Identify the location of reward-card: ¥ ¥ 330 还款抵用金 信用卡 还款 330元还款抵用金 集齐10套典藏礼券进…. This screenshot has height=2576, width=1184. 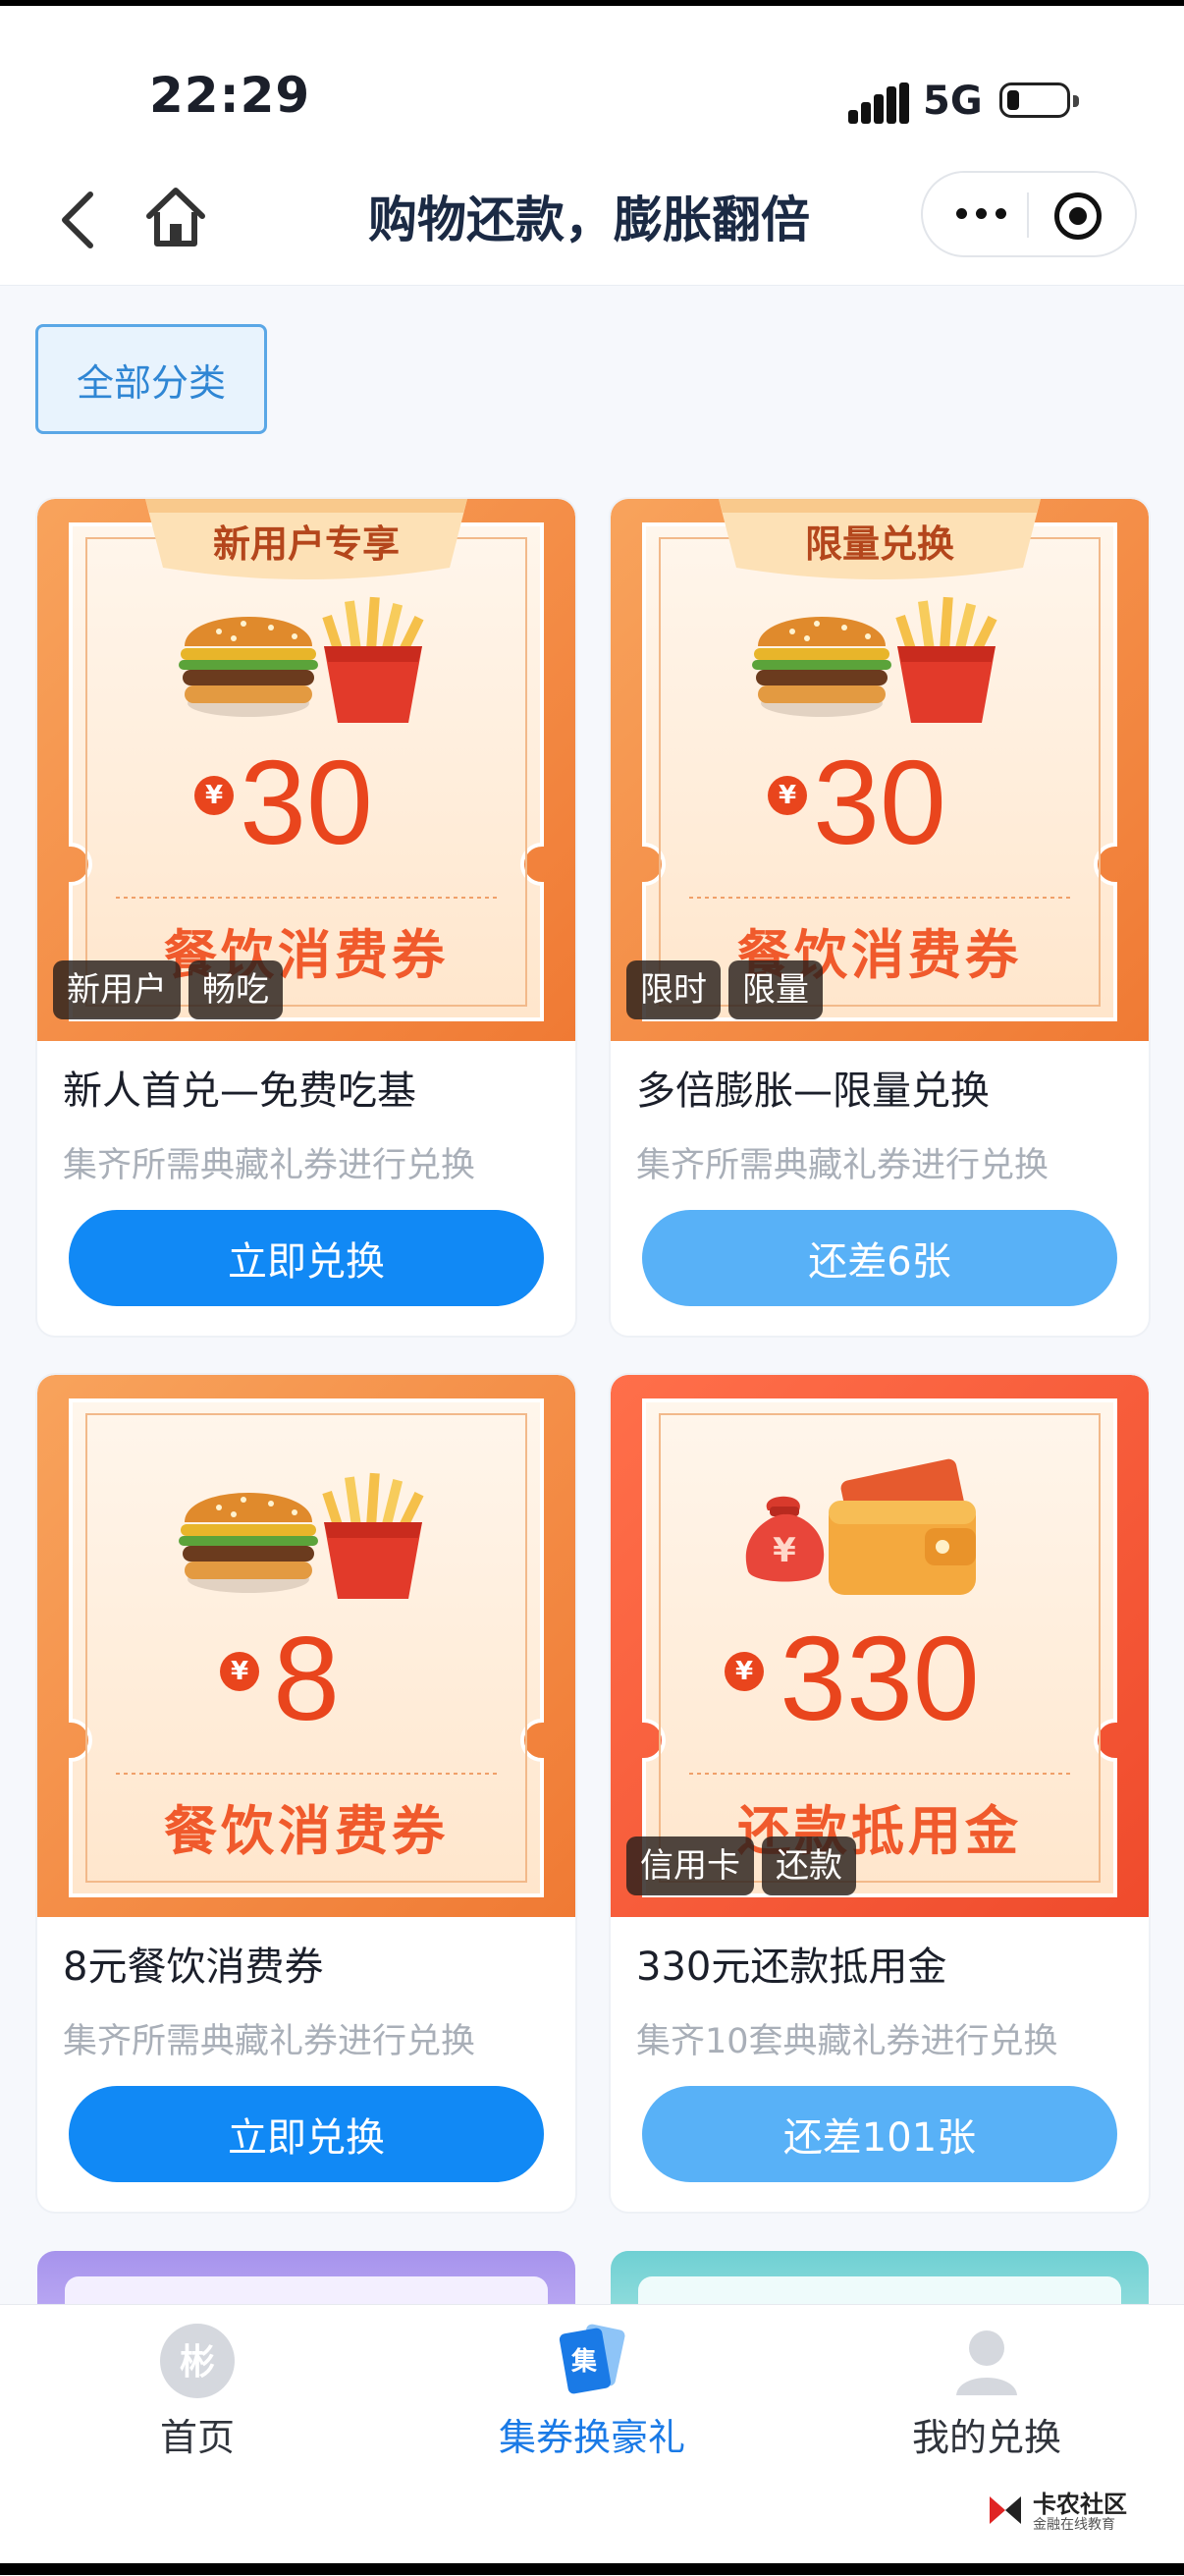
(880, 1794).